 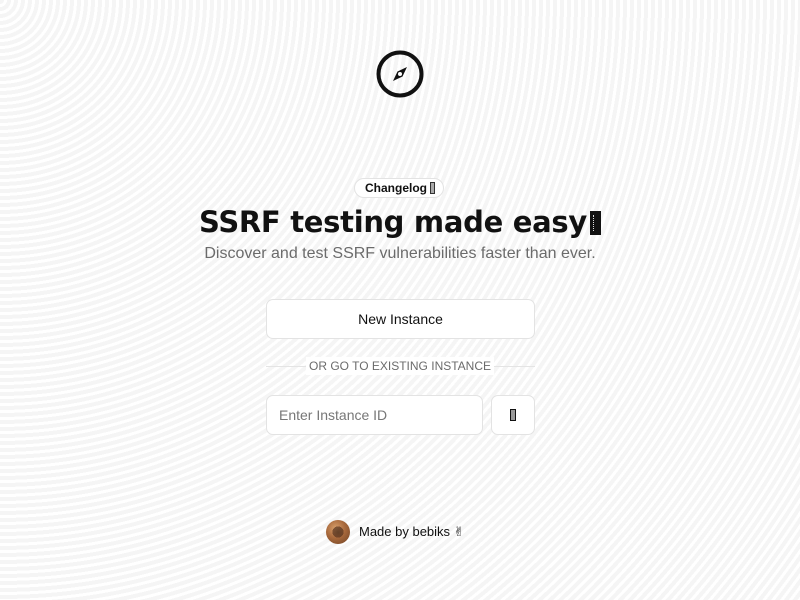 I want to click on changelog-label: Changelog, so click(x=396, y=188).